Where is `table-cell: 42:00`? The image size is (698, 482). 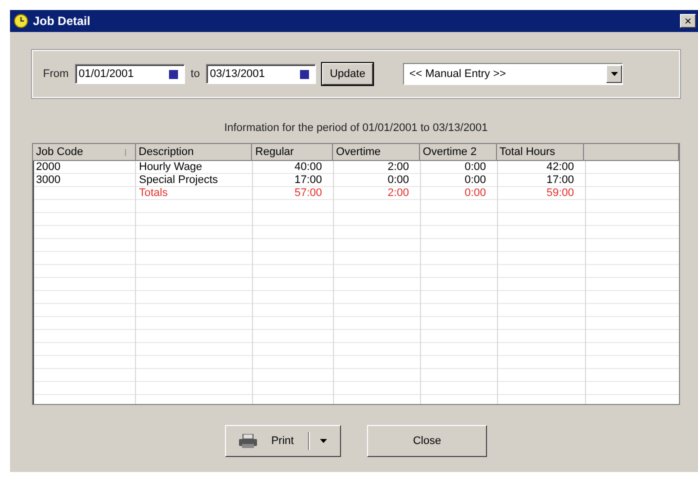 table-cell: 42:00 is located at coordinates (560, 167).